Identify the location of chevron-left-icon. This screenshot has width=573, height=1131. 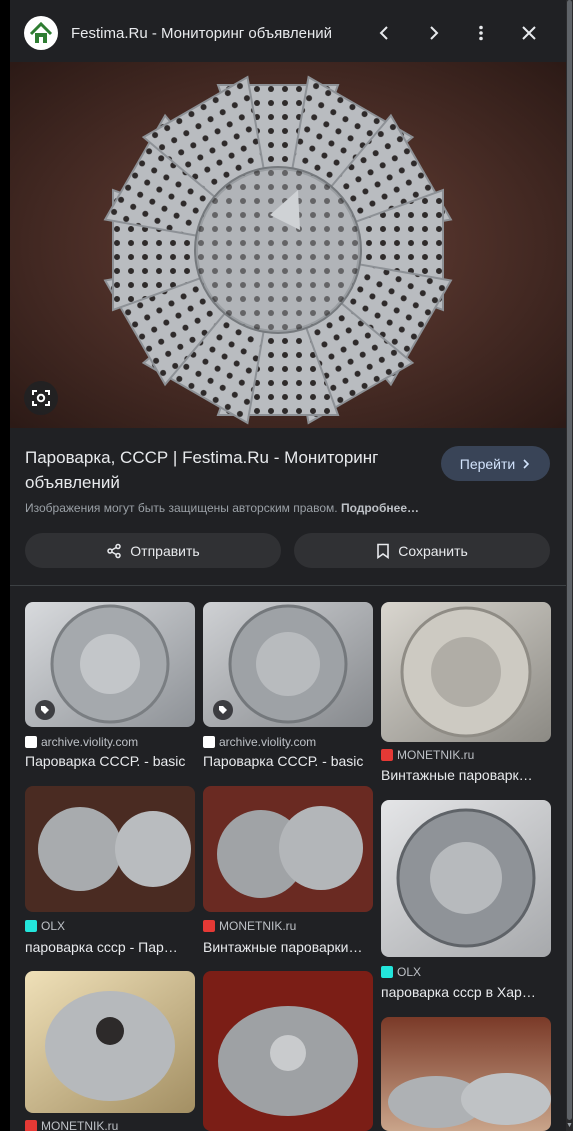
(383, 33).